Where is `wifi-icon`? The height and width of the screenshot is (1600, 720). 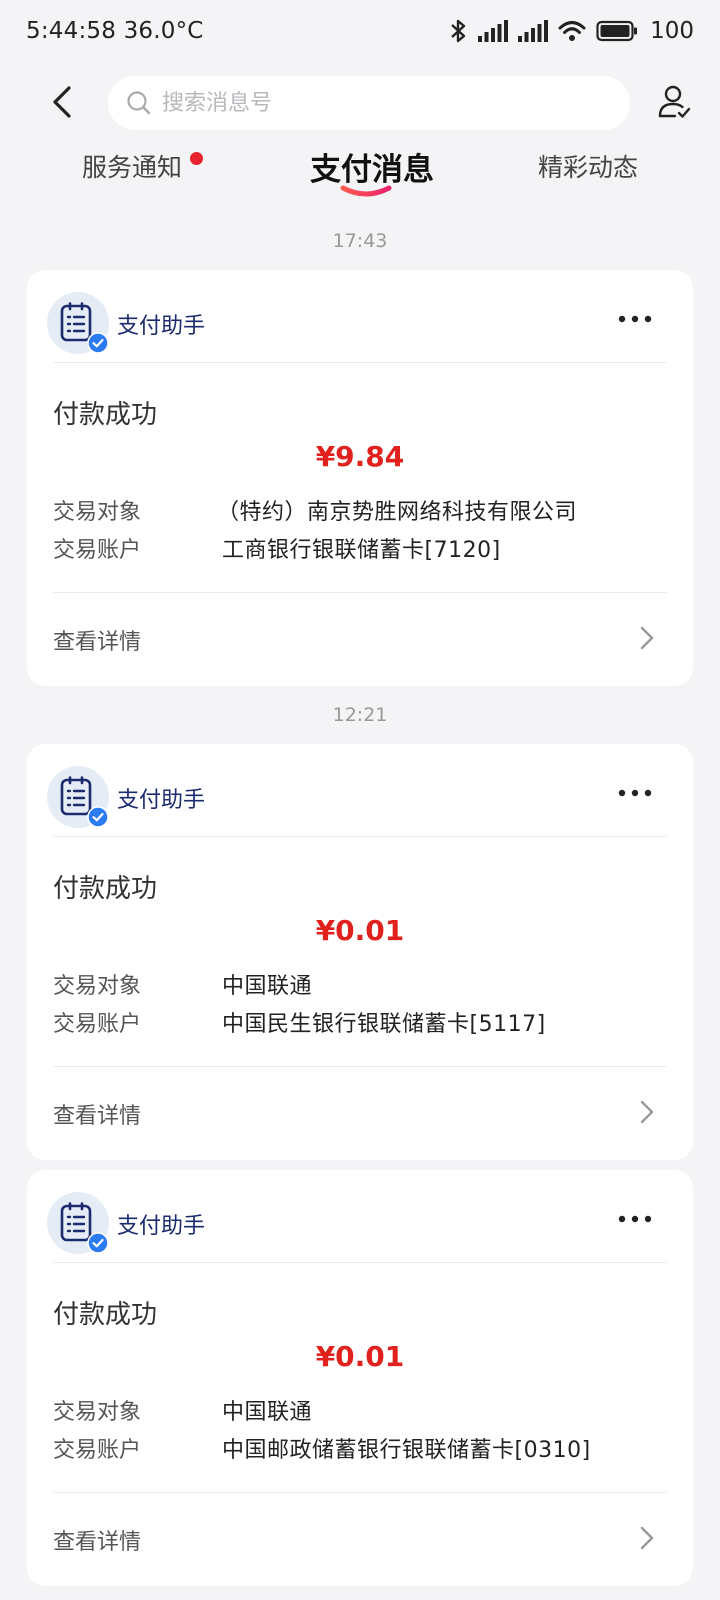
wifi-icon is located at coordinates (572, 31).